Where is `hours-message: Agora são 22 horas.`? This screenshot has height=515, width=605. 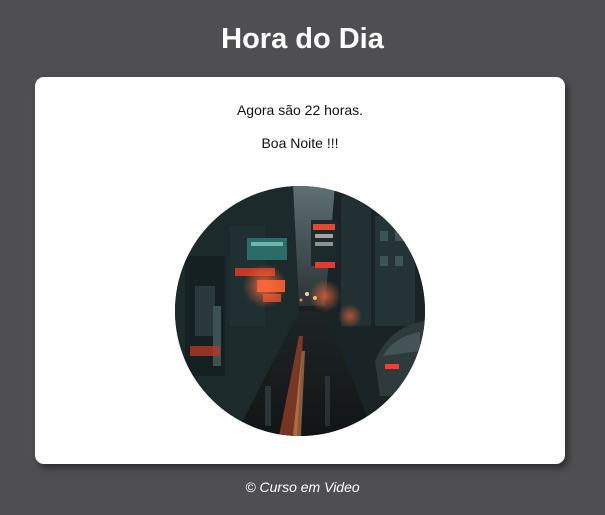
hours-message: Agora são 22 horas. is located at coordinates (300, 110).